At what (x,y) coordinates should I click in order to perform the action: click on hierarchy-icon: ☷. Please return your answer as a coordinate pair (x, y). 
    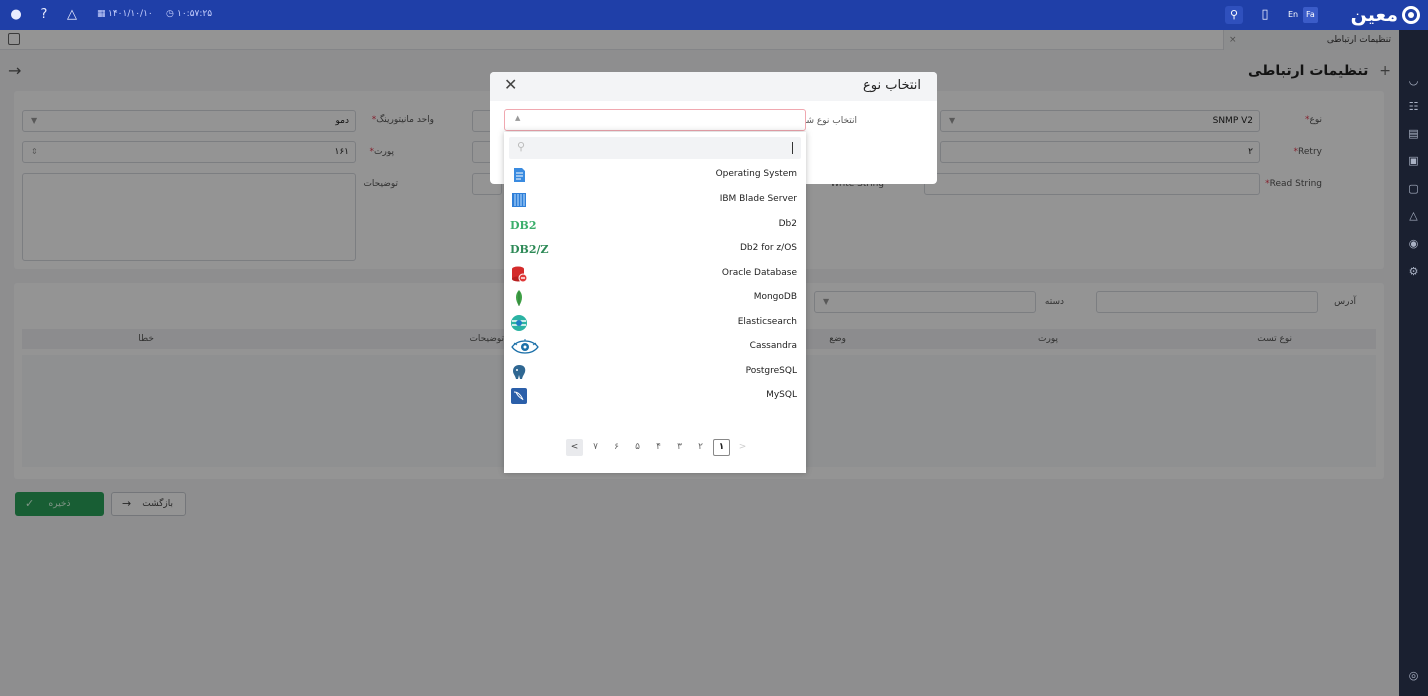
    Looking at the image, I should click on (1413, 106).